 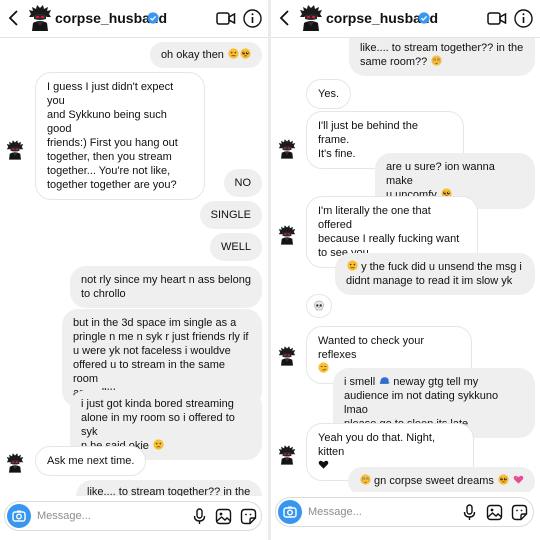 I want to click on message-bubble-outgoing: NO, so click(x=242, y=183).